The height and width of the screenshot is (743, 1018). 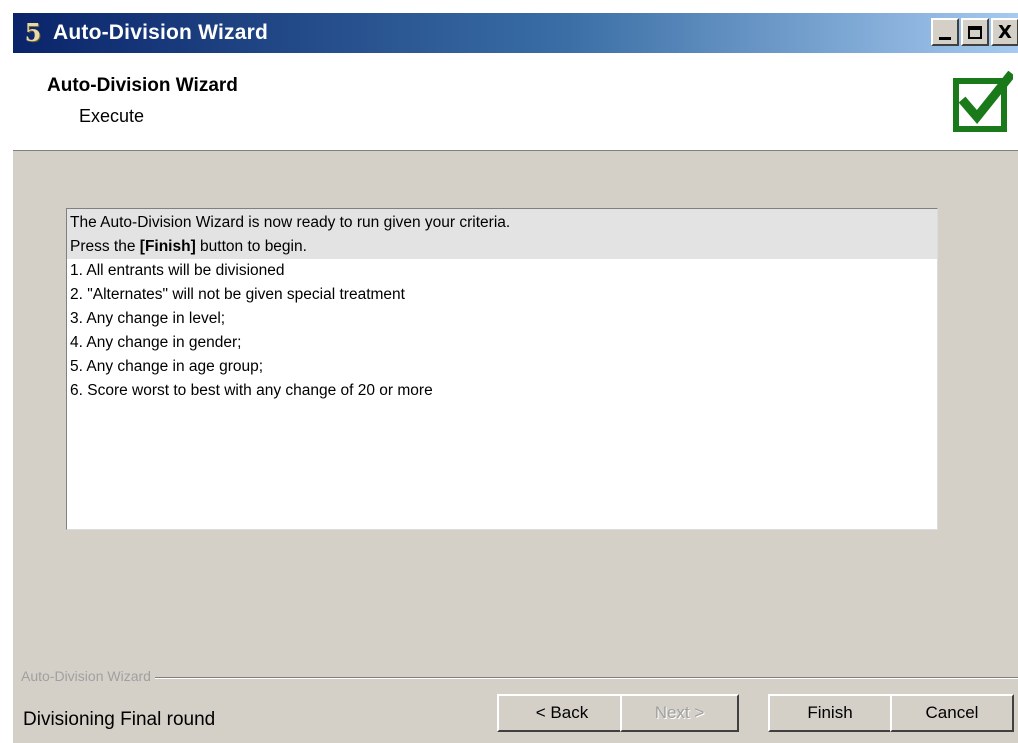 What do you see at coordinates (167, 366) in the screenshot?
I see `list-item: 5. Any change in age group;` at bounding box center [167, 366].